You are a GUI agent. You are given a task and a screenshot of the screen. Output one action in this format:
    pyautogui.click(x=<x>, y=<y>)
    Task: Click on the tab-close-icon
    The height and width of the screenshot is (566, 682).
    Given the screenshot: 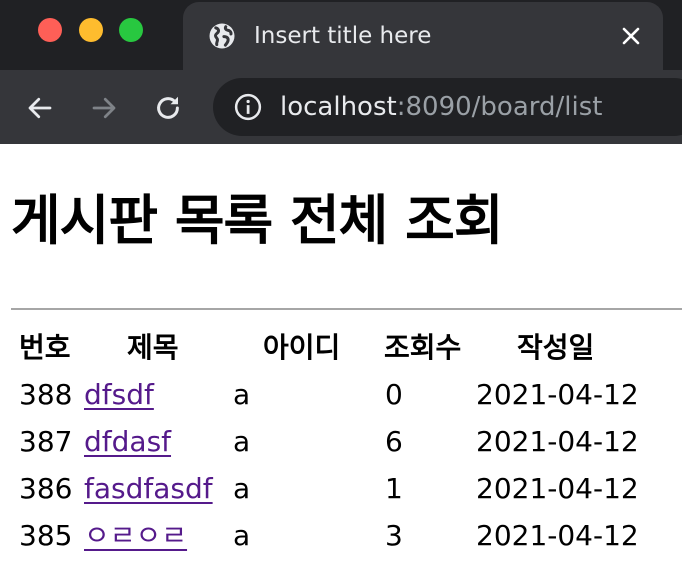 What is the action you would take?
    pyautogui.click(x=631, y=36)
    